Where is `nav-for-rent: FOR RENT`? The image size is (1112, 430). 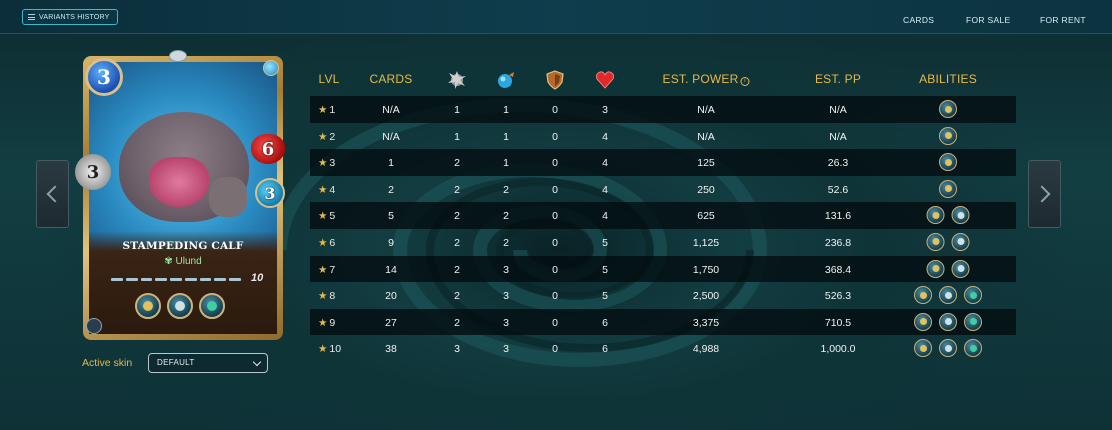 nav-for-rent: FOR RENT is located at coordinates (1063, 20).